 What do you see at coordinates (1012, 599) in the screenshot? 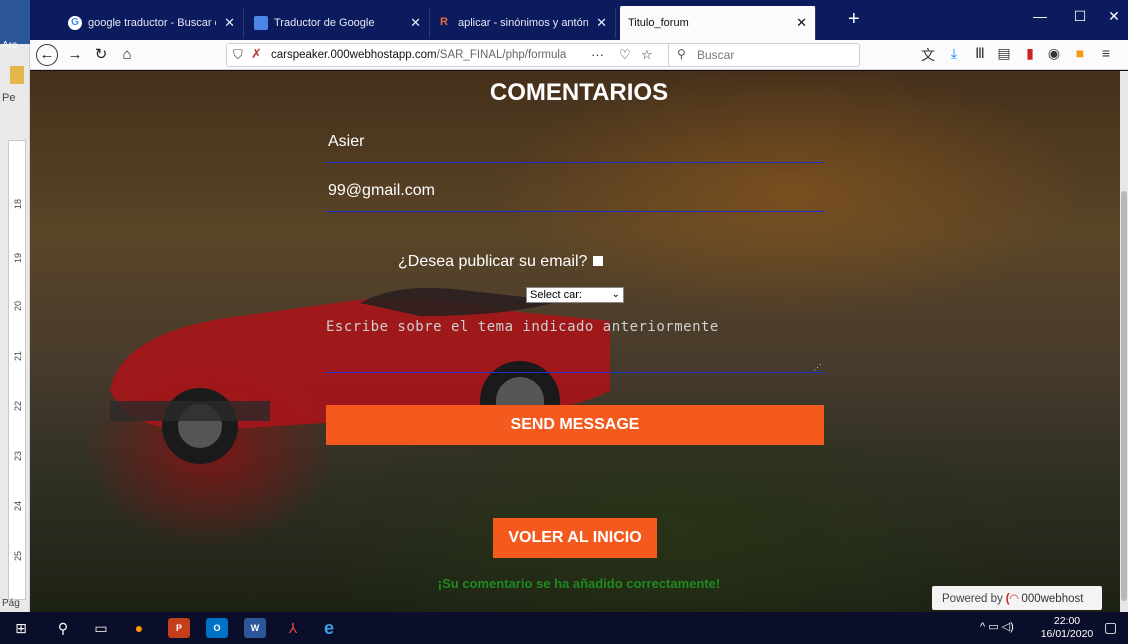
I see `000webhost-logo-icon: (◠` at bounding box center [1012, 599].